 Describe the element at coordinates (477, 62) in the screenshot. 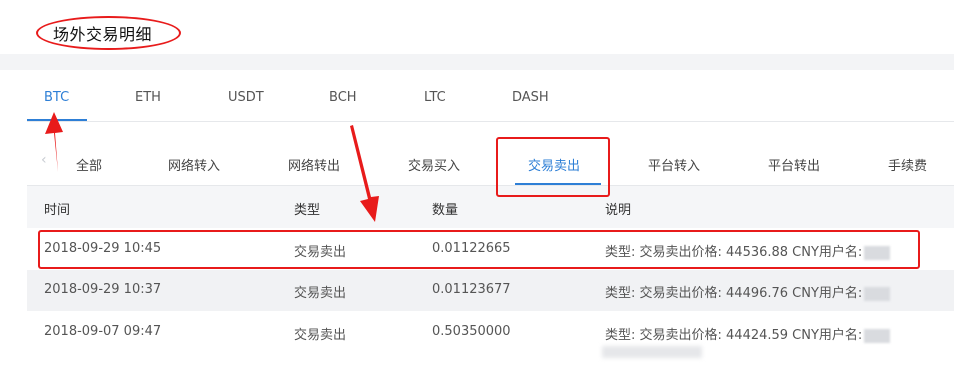

I see `section-divider` at that location.